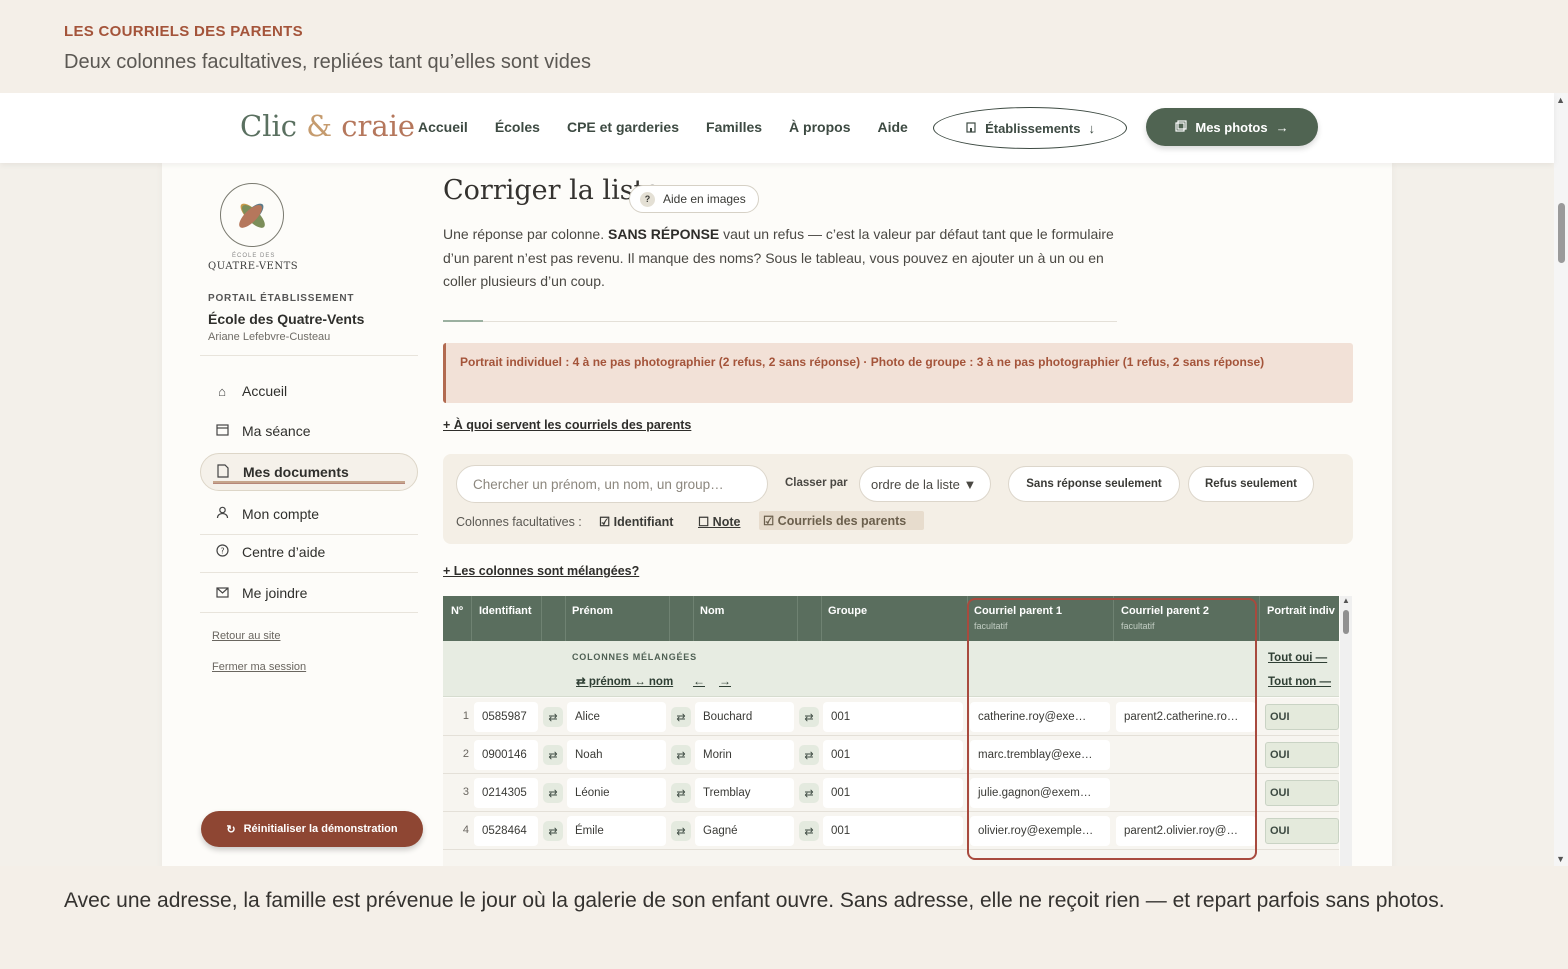 The image size is (1568, 969). Describe the element at coordinates (623, 127) in the screenshot. I see `nav-link-cpe: CPE et garderies` at that location.